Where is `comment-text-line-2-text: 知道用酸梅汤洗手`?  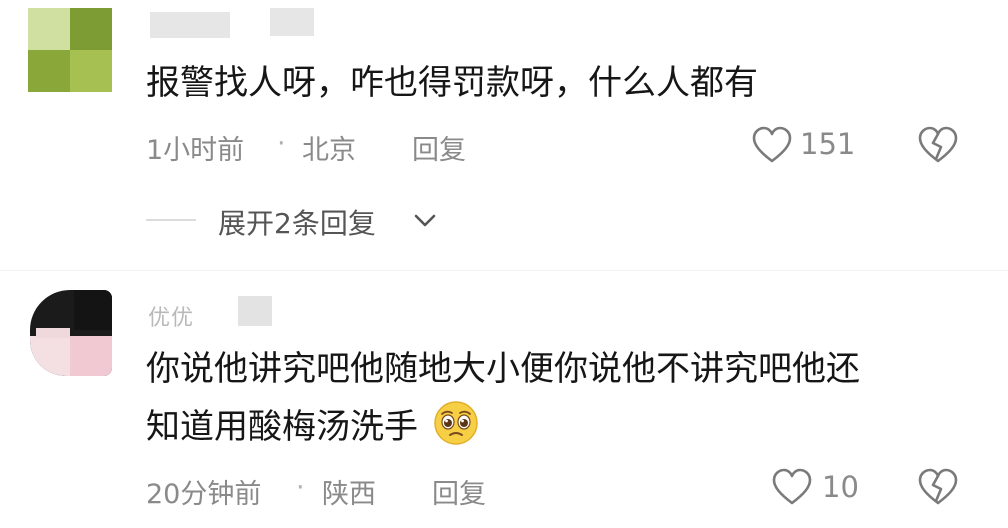 comment-text-line-2-text: 知道用酸梅汤洗手 is located at coordinates (282, 427).